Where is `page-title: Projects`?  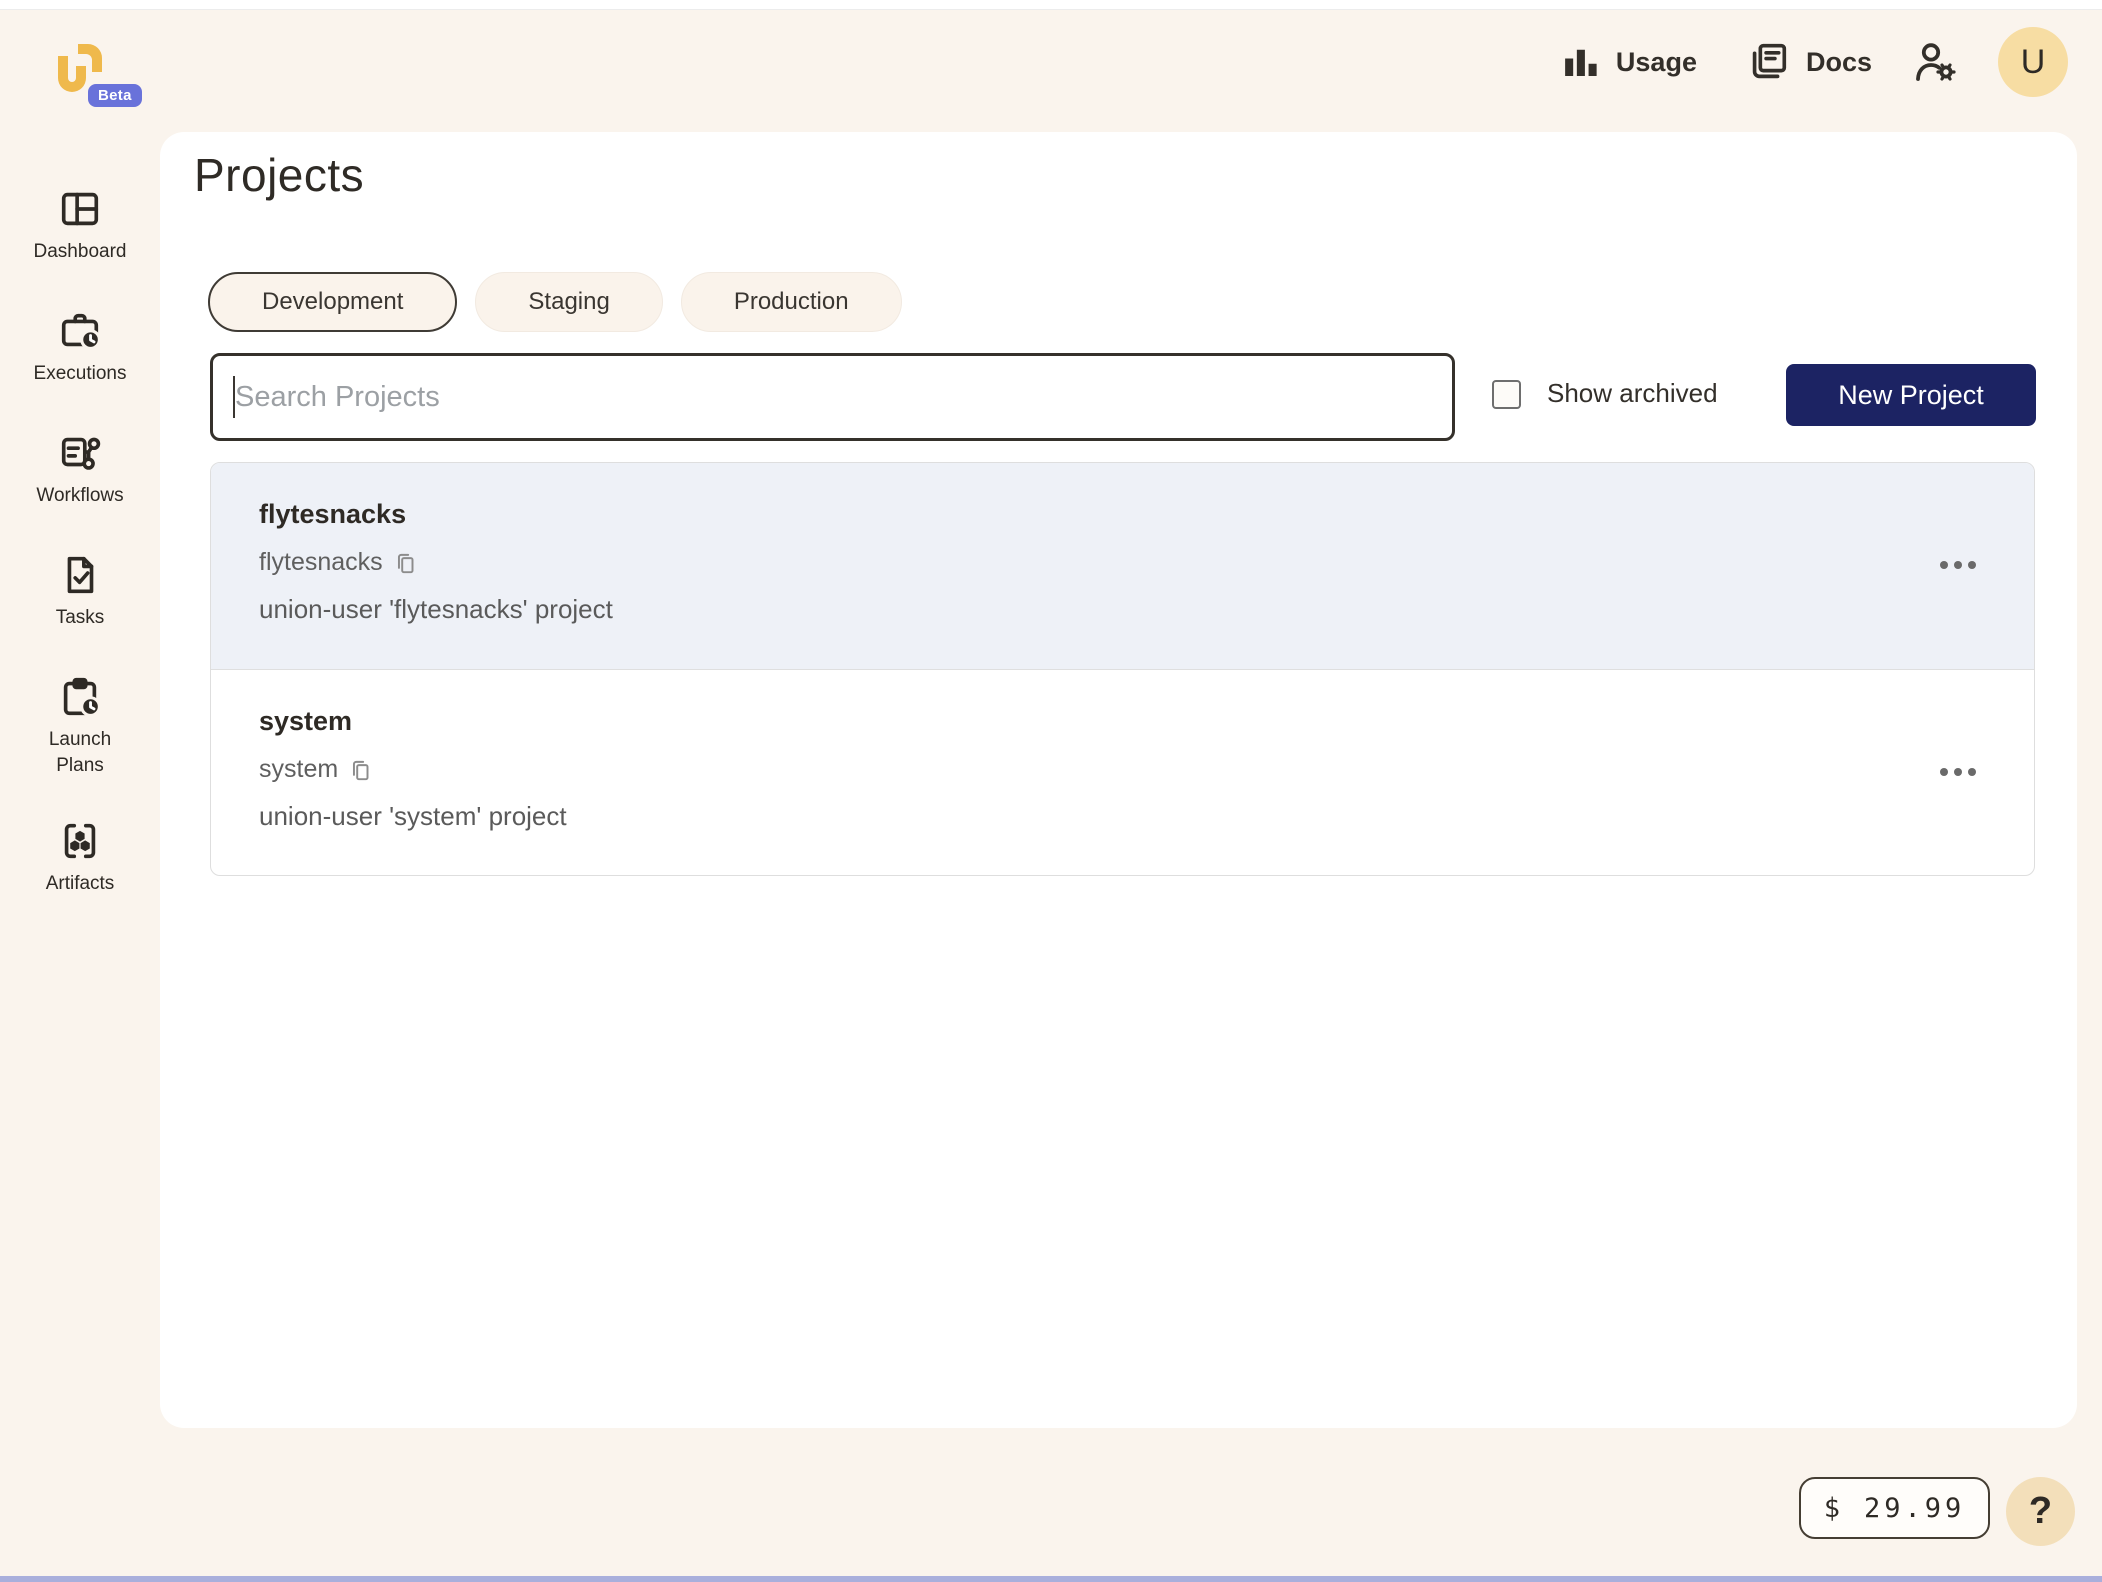 page-title: Projects is located at coordinates (279, 175).